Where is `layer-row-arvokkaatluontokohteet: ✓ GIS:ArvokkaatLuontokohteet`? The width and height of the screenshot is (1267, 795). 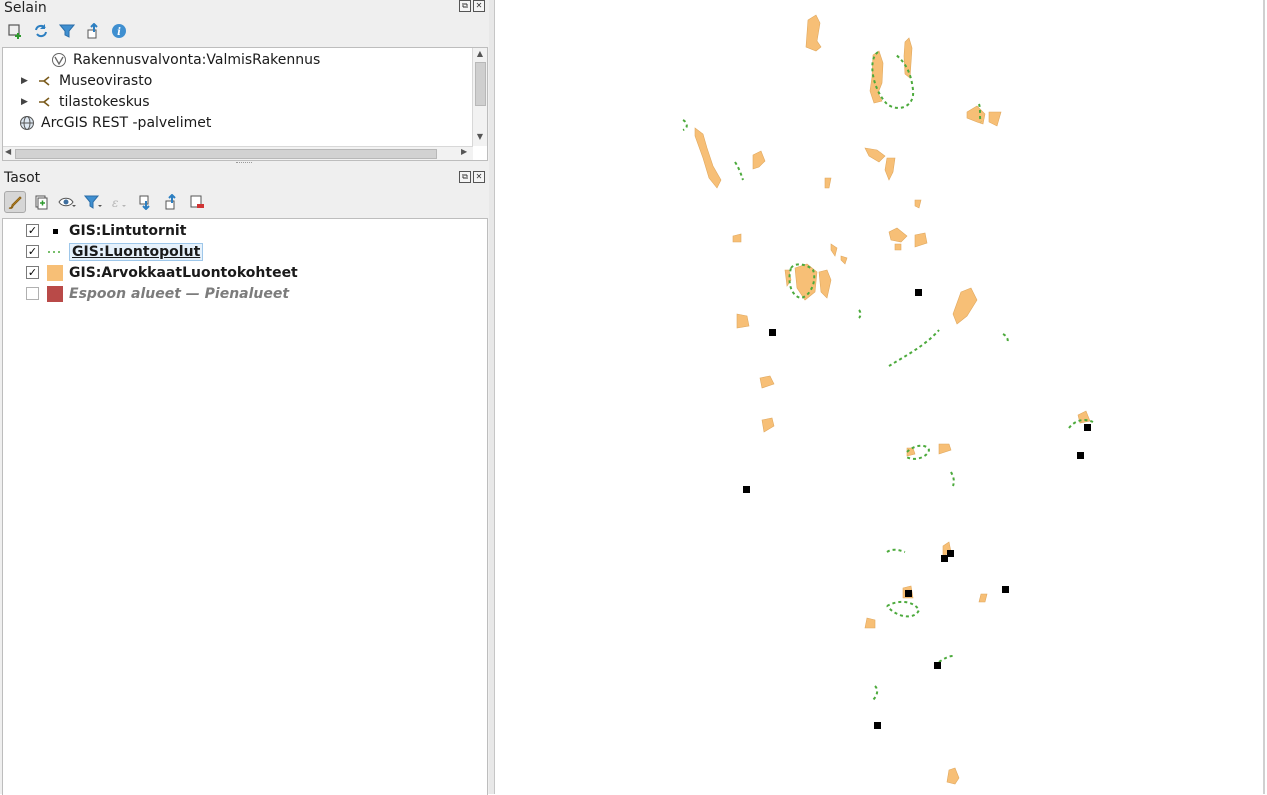 layer-row-arvokkaatluontokohteet: ✓ GIS:ArvokkaatLuontokohteet is located at coordinates (245, 272).